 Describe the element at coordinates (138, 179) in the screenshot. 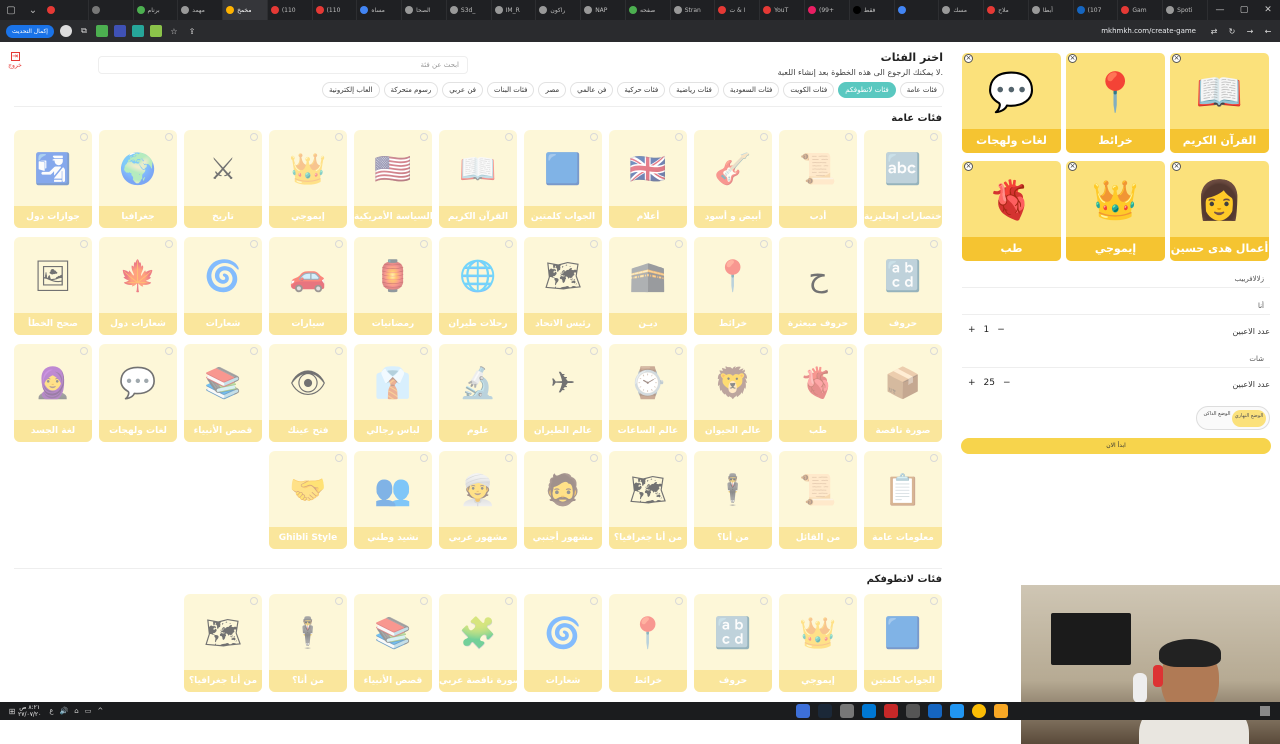

I see `category-card: 🌍 جغرافيا` at that location.